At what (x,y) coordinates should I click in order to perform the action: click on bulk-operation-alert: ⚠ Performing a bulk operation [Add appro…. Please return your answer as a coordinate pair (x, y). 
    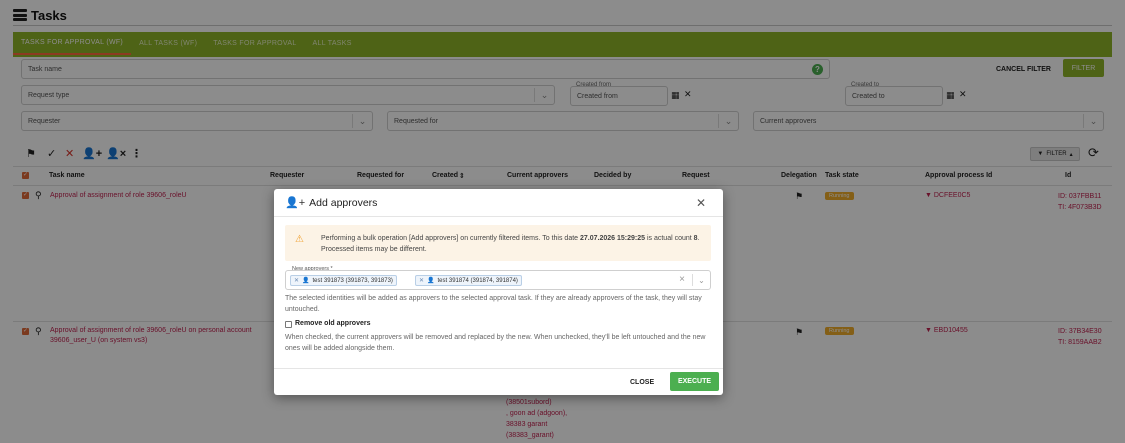
    Looking at the image, I should click on (498, 243).